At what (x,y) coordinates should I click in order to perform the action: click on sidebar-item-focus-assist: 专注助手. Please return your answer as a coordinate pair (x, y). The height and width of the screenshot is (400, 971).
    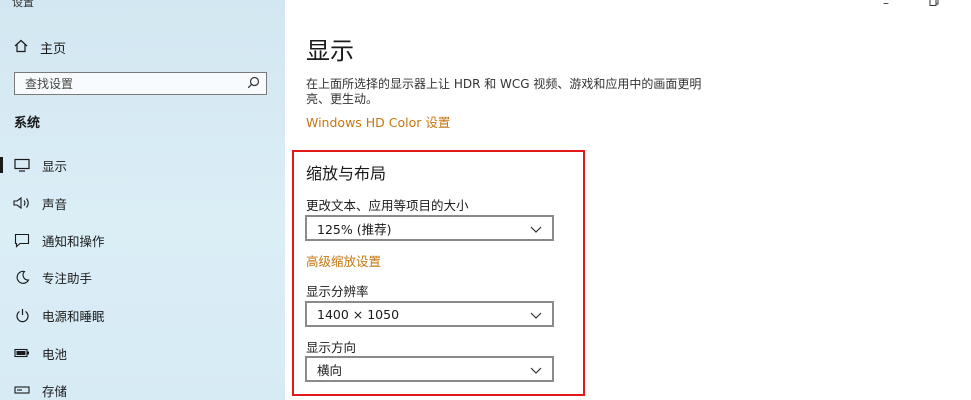
    Looking at the image, I should click on (142, 277).